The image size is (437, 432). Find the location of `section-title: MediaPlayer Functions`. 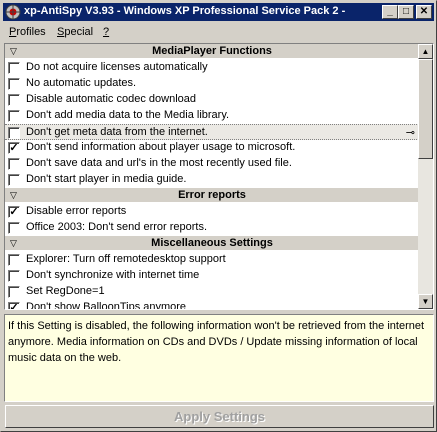

section-title: MediaPlayer Functions is located at coordinates (212, 51).